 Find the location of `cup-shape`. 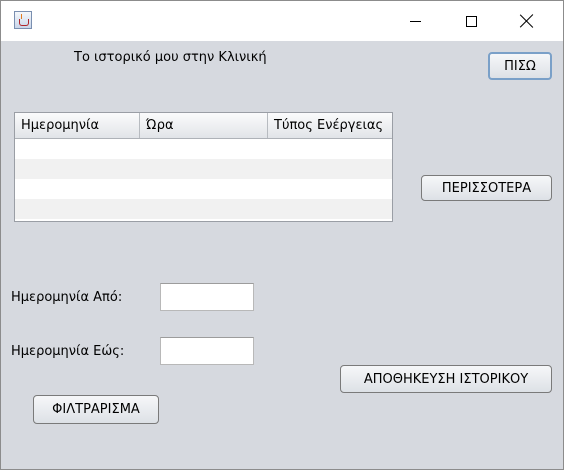

cup-shape is located at coordinates (24, 22).